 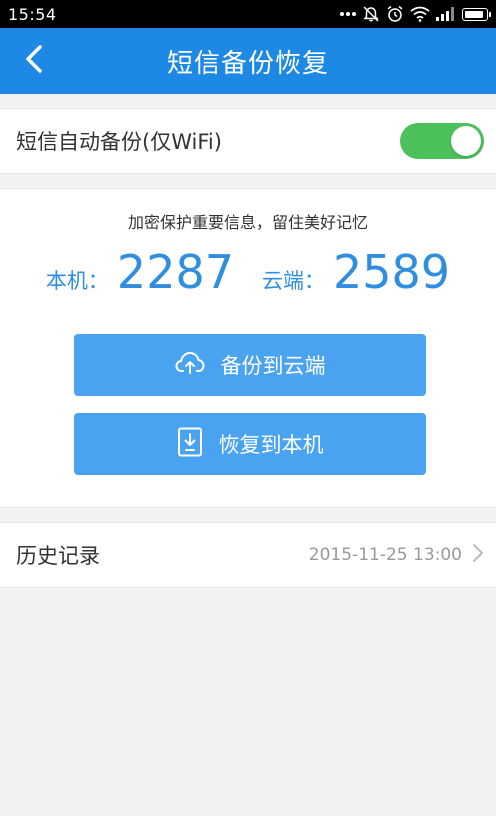 I want to click on battery-icon, so click(x=476, y=14).